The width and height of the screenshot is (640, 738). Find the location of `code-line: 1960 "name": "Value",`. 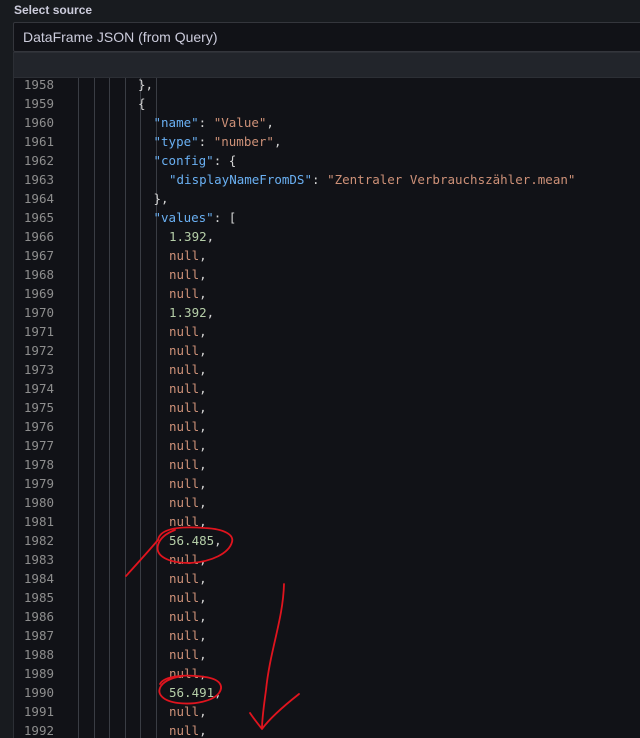

code-line: 1960 "name": "Value", is located at coordinates (327, 122).